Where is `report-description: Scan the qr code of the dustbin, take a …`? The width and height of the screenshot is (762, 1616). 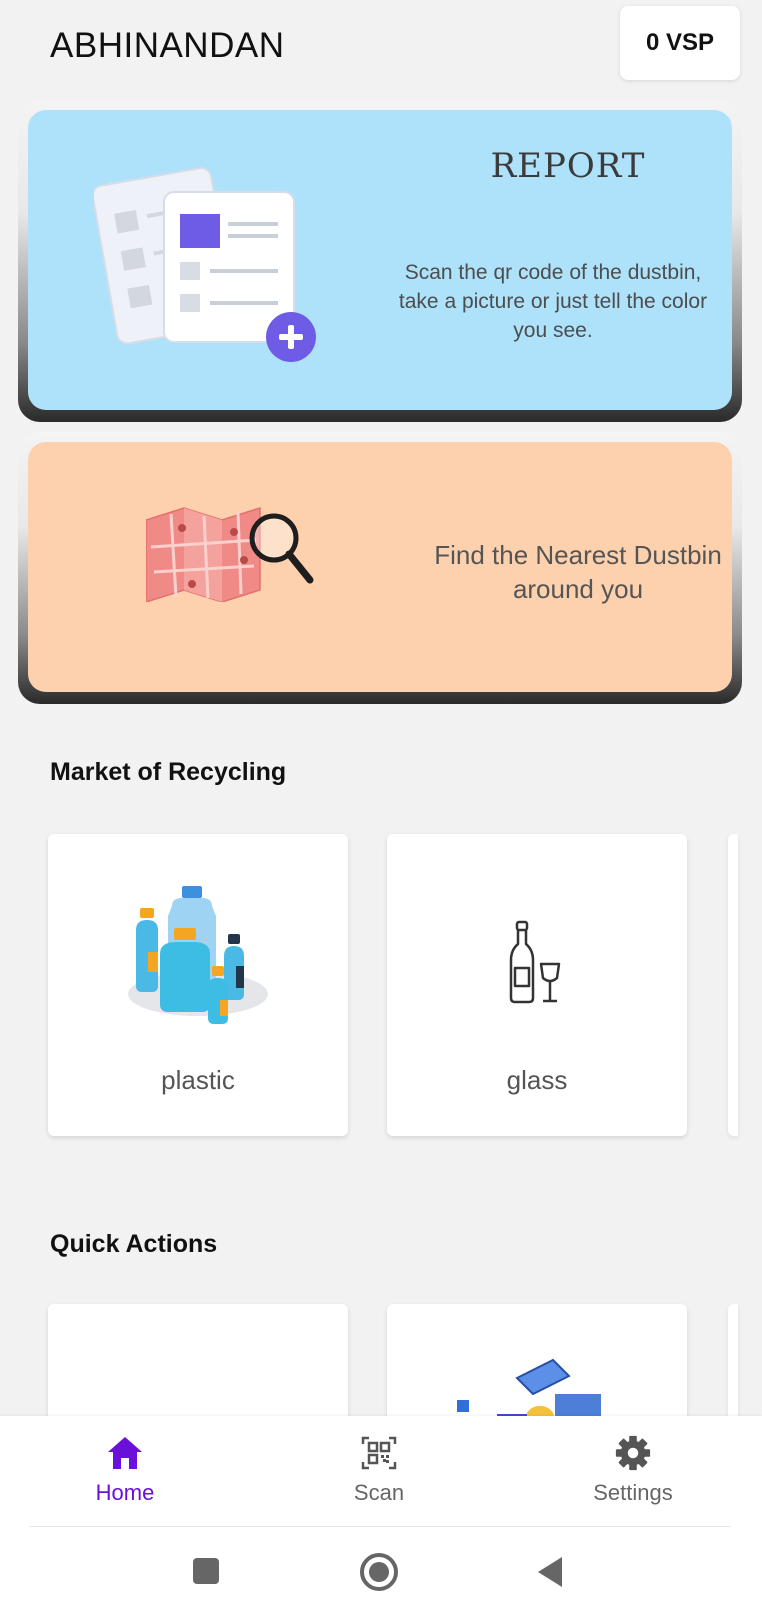 report-description: Scan the qr code of the dustbin, take a … is located at coordinates (553, 301).